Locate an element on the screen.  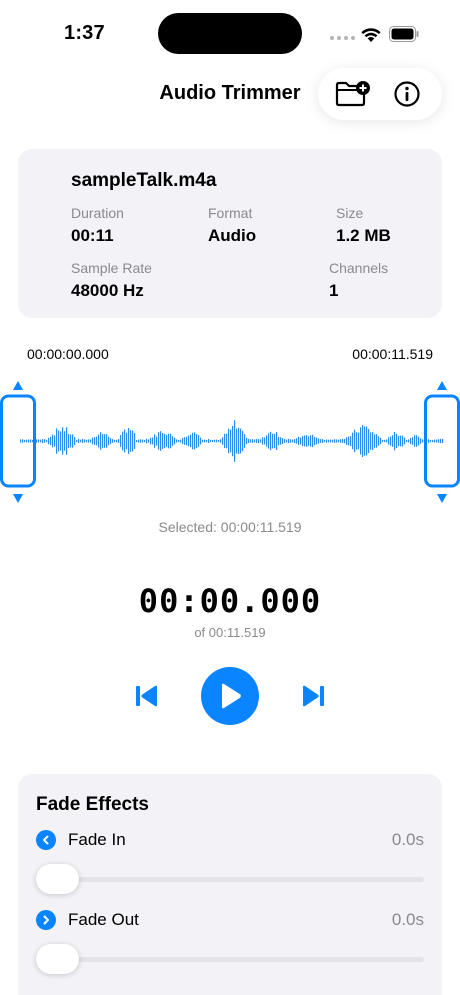
current-time: 00:00.000 is located at coordinates (230, 601).